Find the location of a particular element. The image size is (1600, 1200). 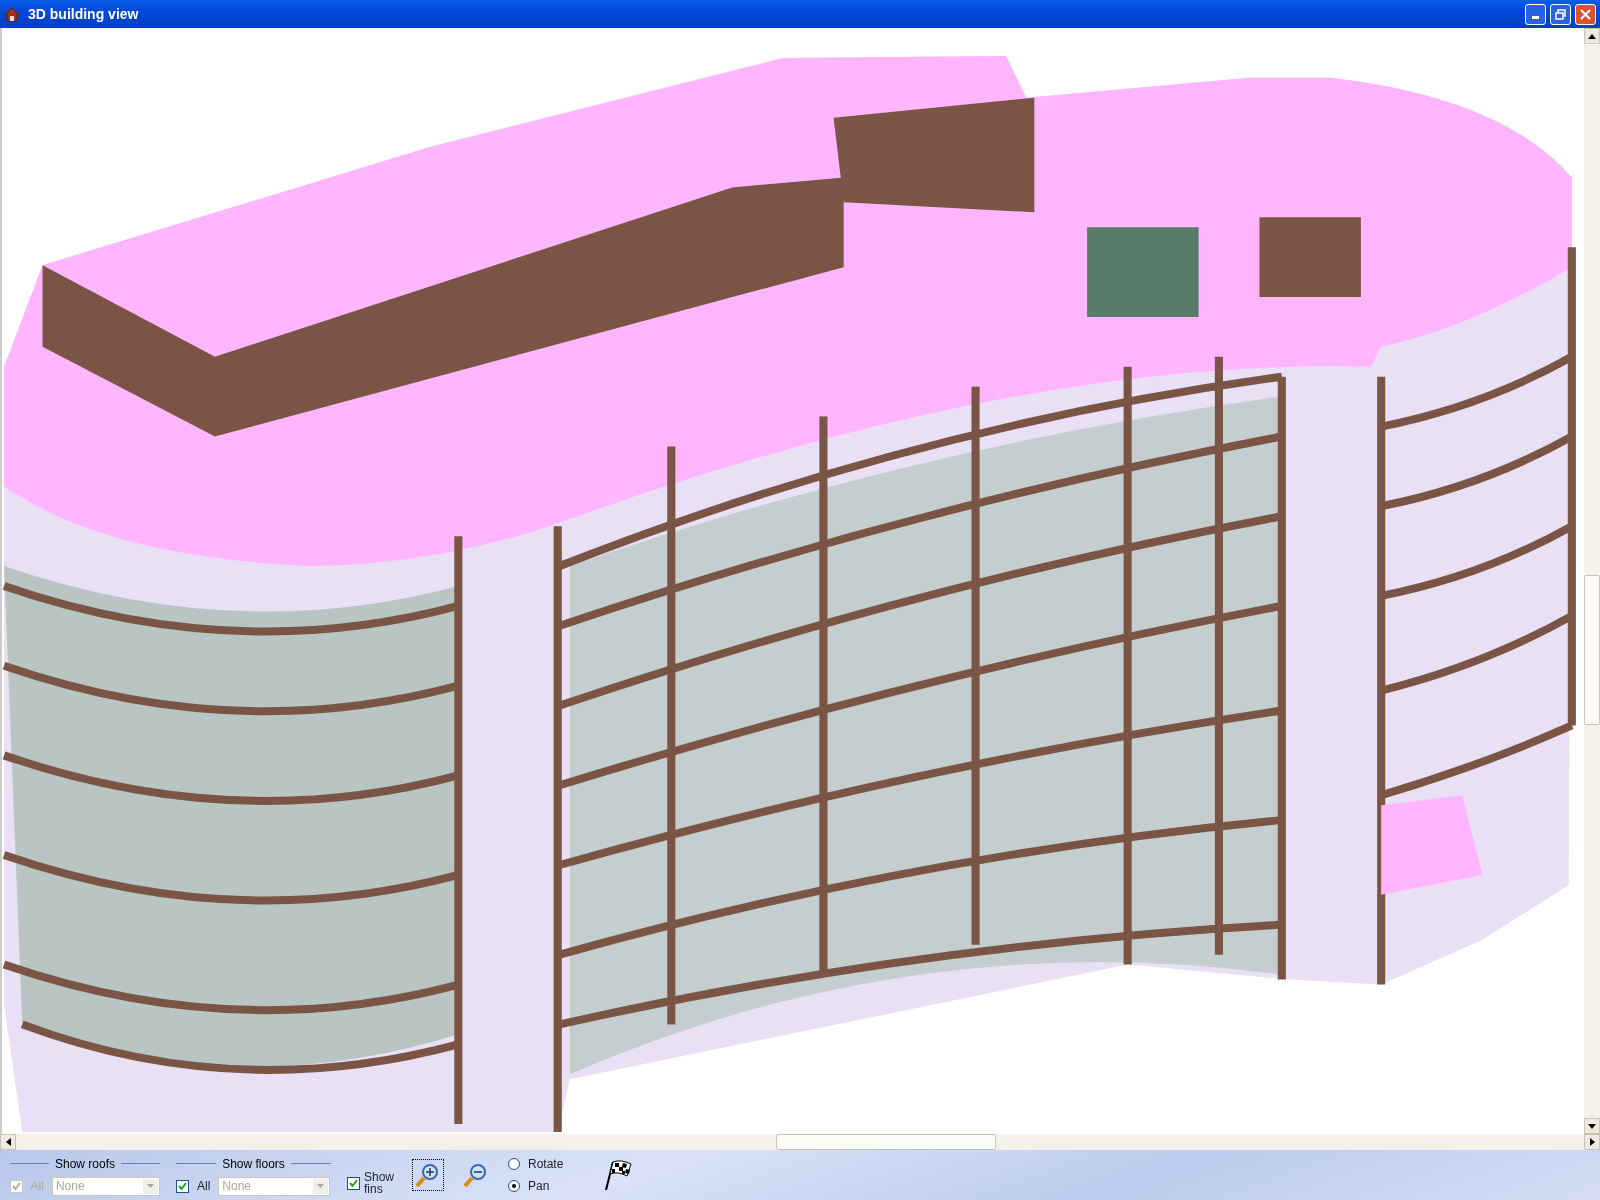

vertical-scrollbar is located at coordinates (1592, 581).